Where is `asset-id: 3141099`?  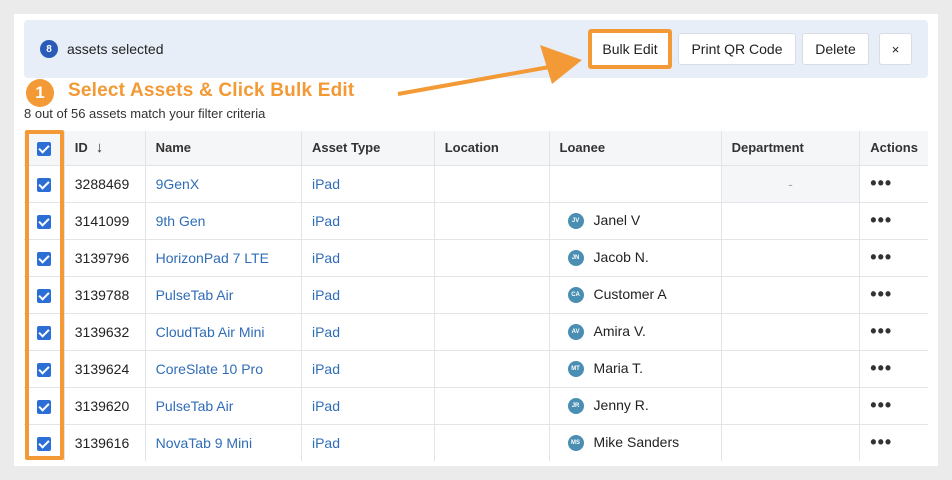 asset-id: 3141099 is located at coordinates (105, 221).